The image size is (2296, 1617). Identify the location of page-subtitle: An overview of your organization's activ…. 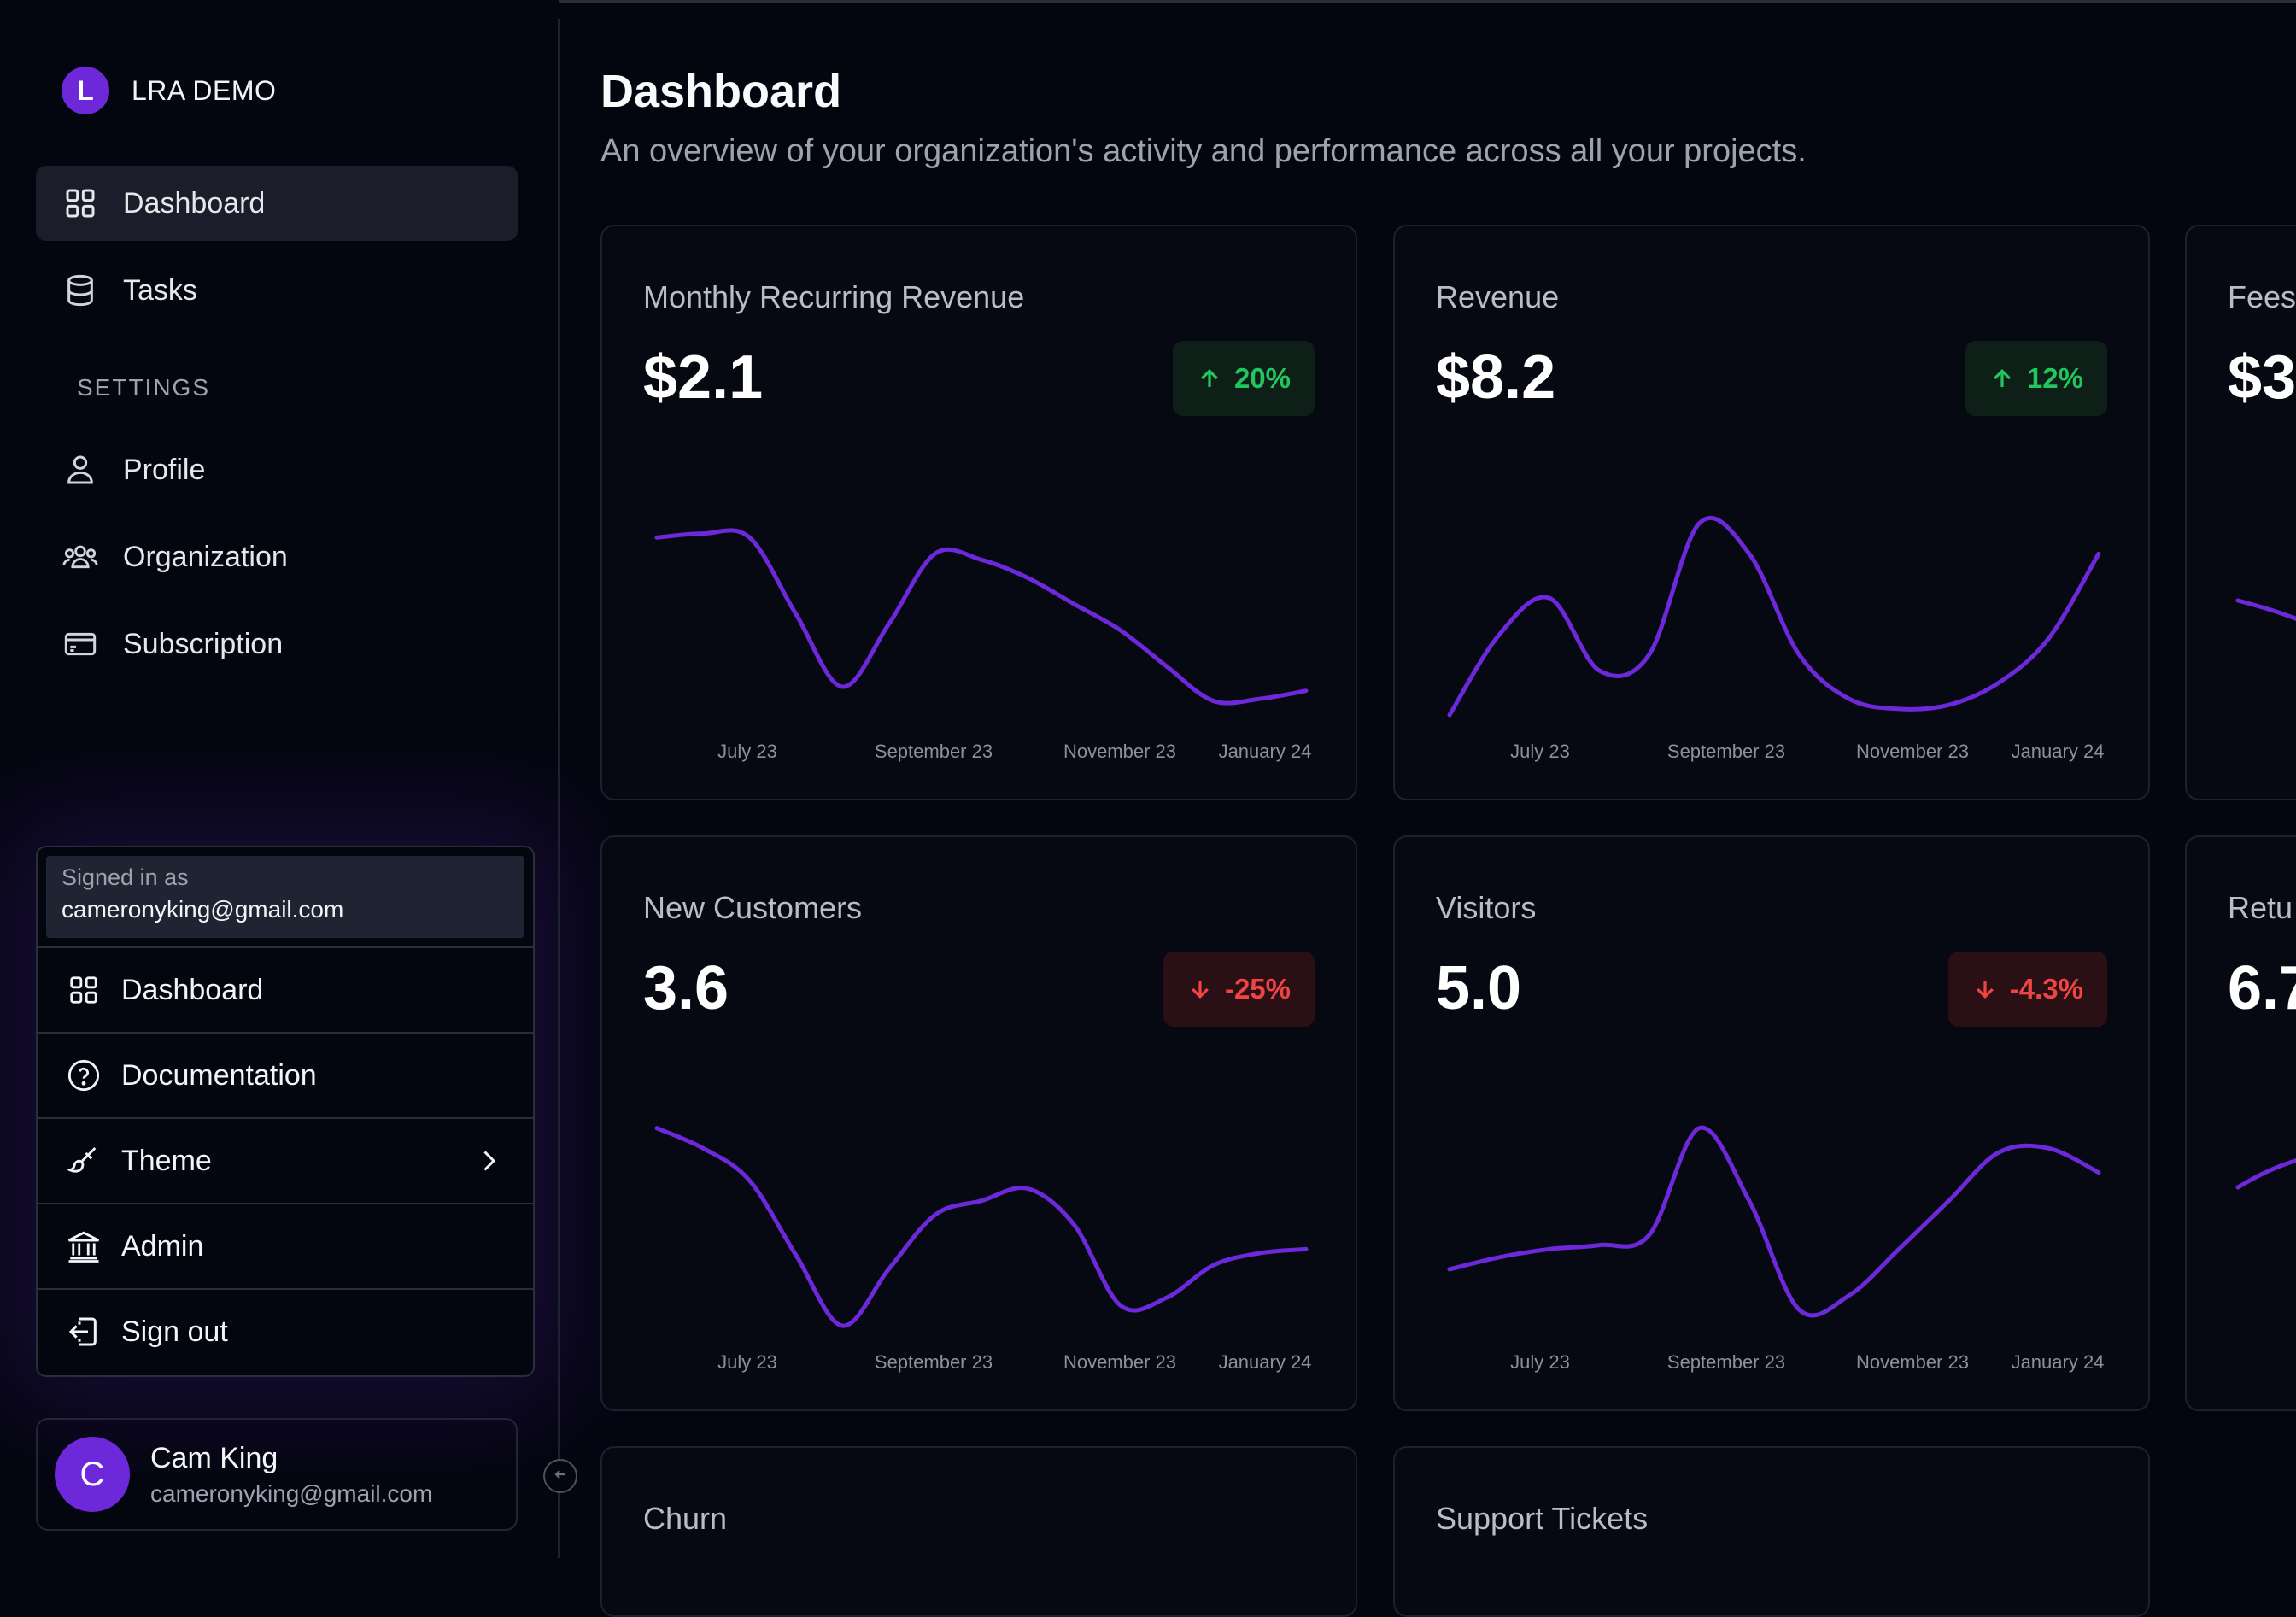
(1203, 151).